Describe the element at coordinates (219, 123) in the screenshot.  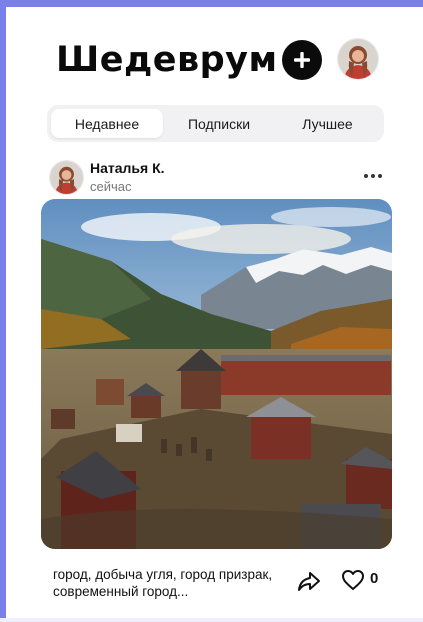
I see `tab-subscriptions: Подписки` at that location.